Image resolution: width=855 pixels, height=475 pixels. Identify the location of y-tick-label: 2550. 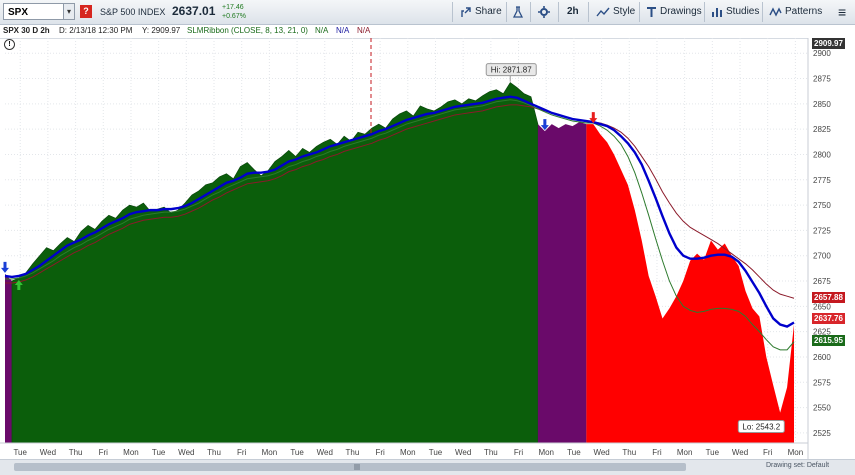
(822, 408).